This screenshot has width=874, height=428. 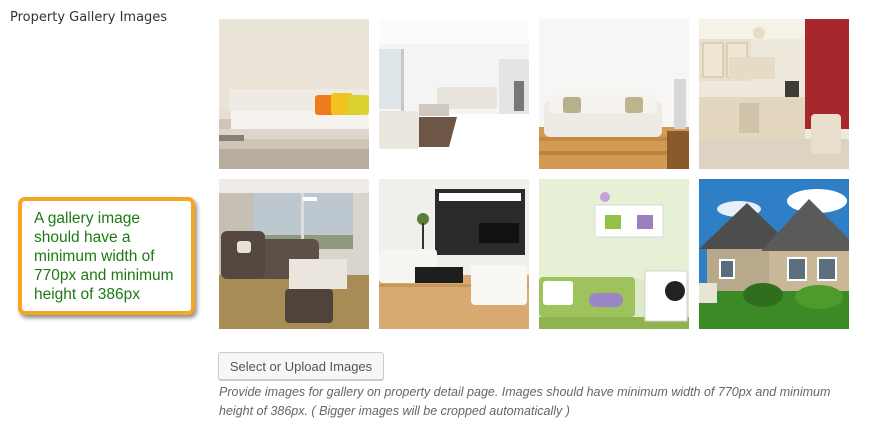 I want to click on kitchen-red-wall-icon, so click(x=774, y=94).